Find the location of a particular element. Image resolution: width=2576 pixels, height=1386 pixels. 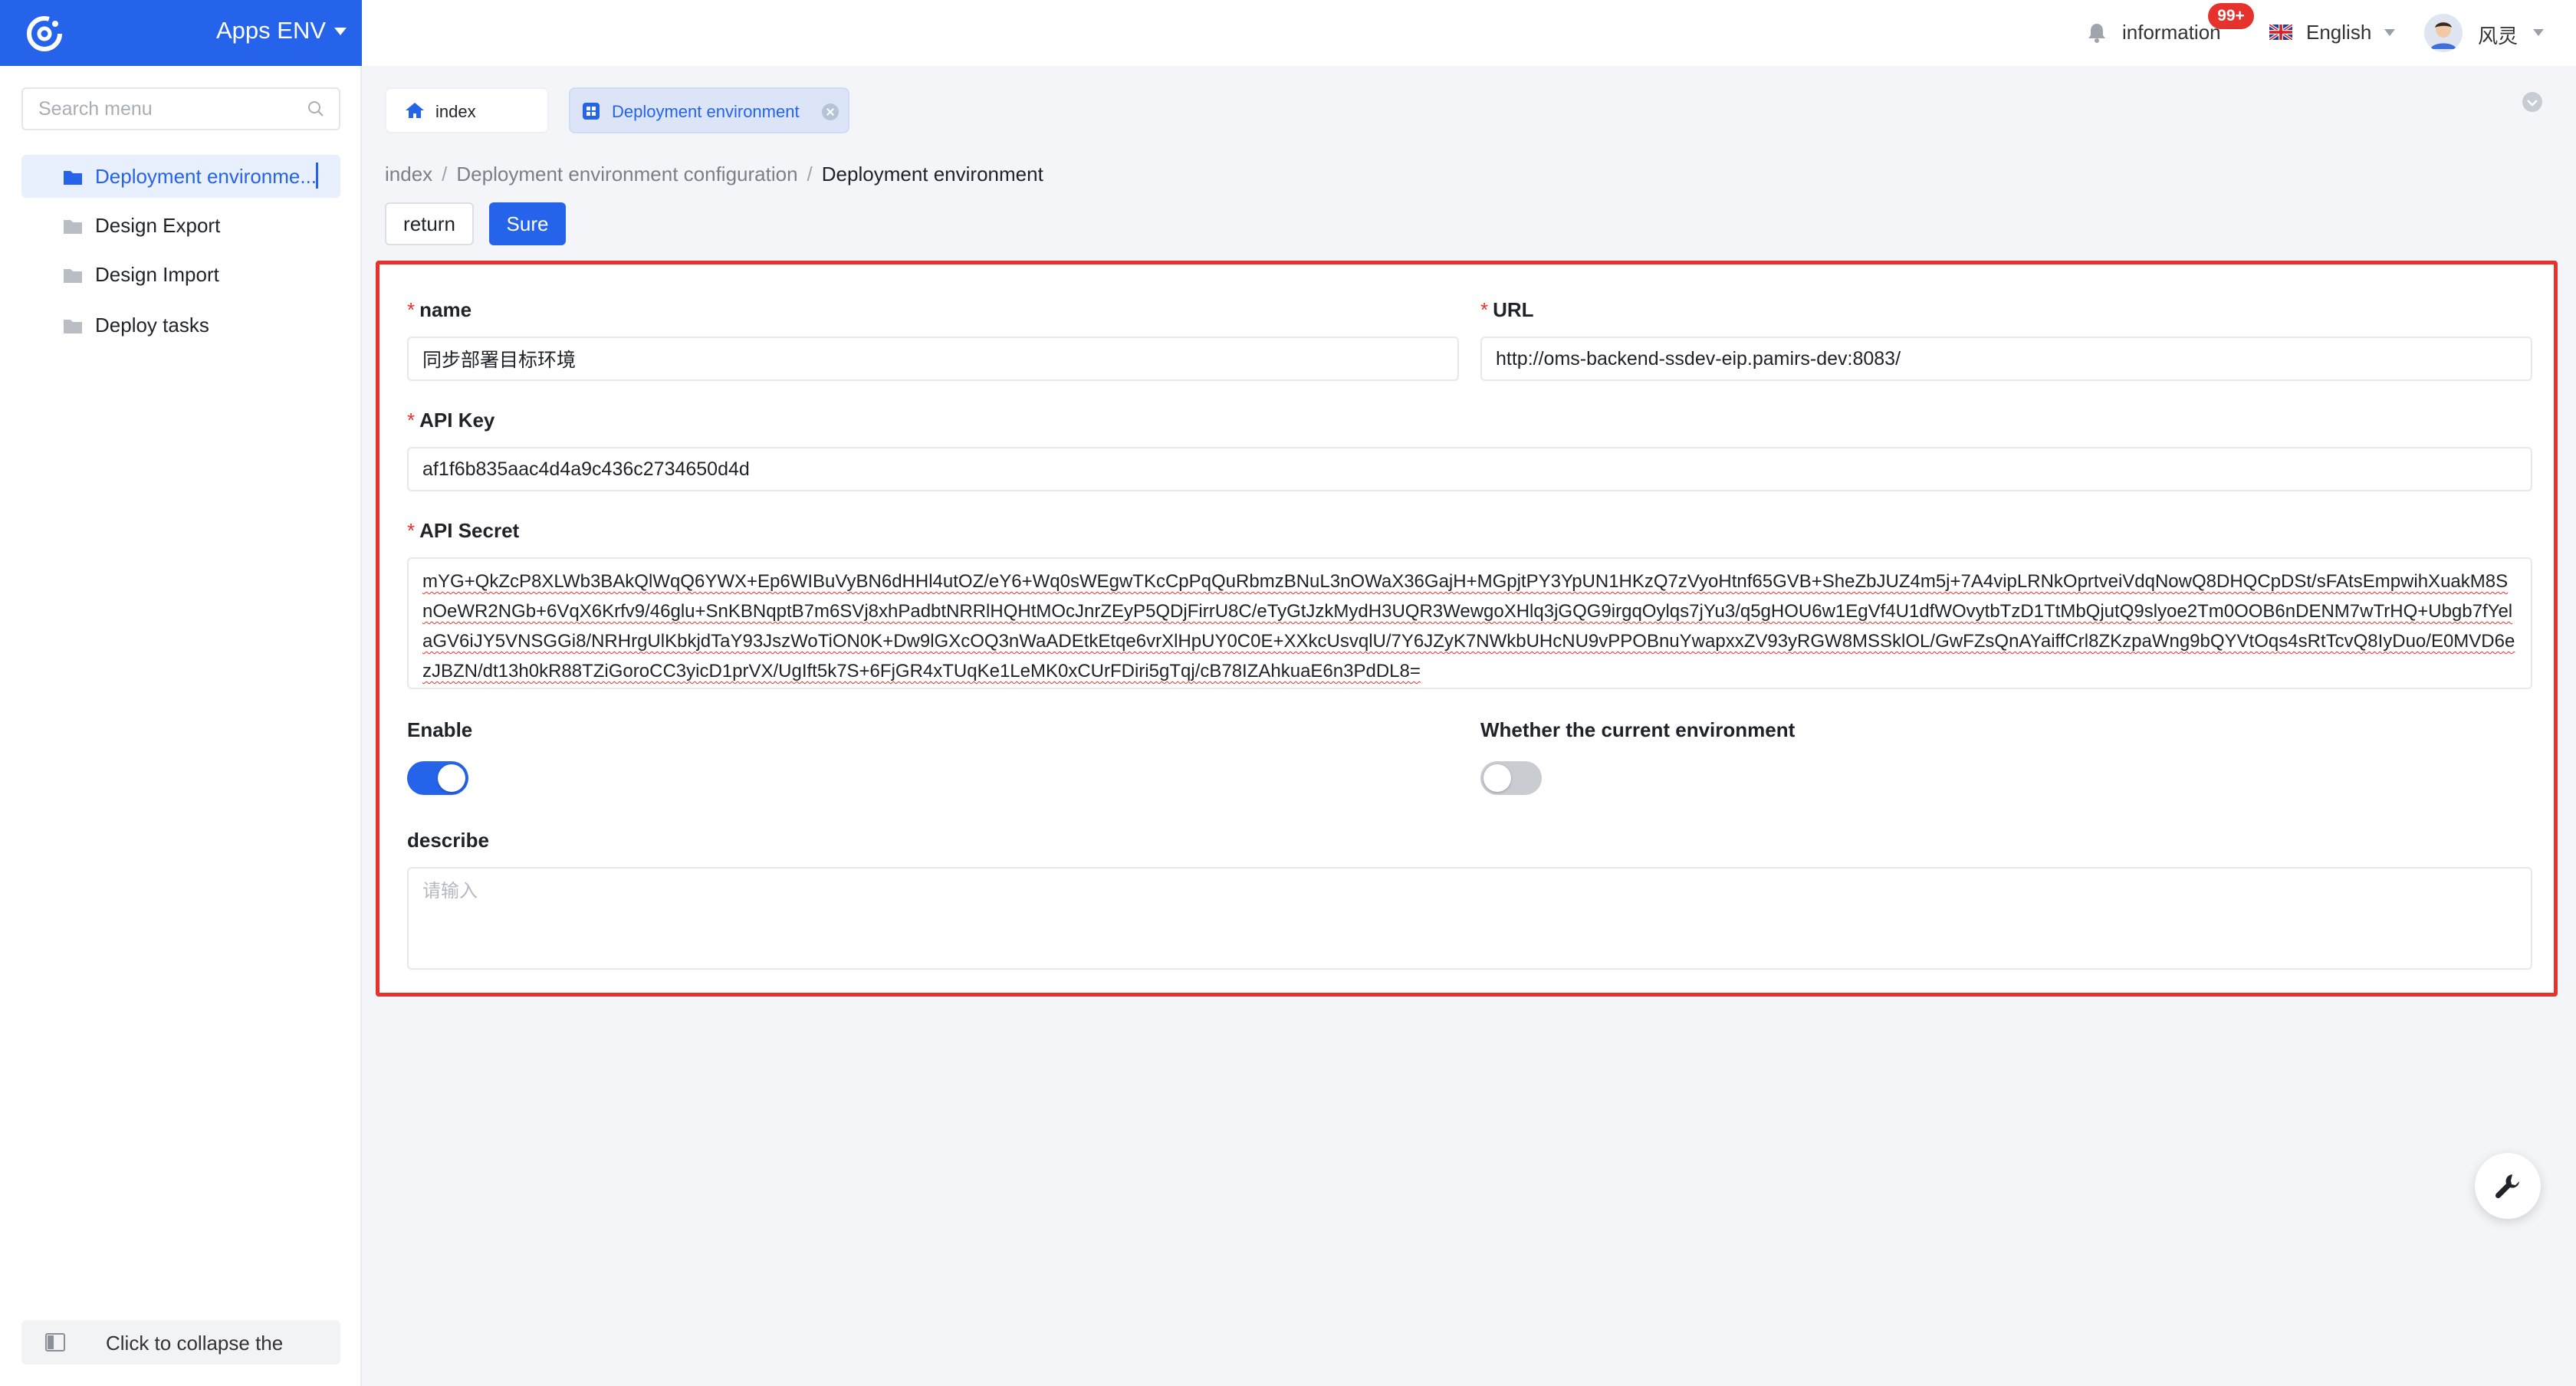

enable-switch is located at coordinates (438, 778).